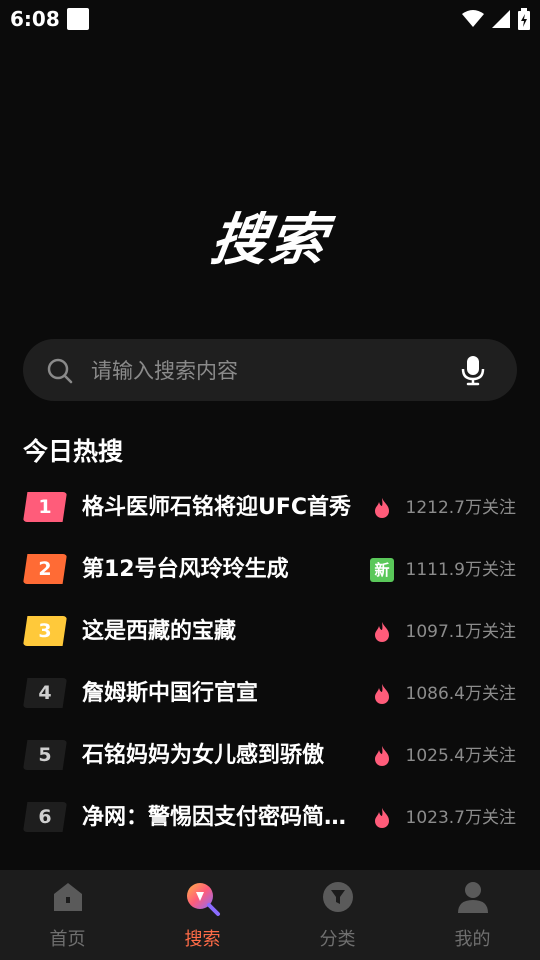 This screenshot has width=540, height=960. Describe the element at coordinates (261, 371) in the screenshot. I see `search-input` at that location.